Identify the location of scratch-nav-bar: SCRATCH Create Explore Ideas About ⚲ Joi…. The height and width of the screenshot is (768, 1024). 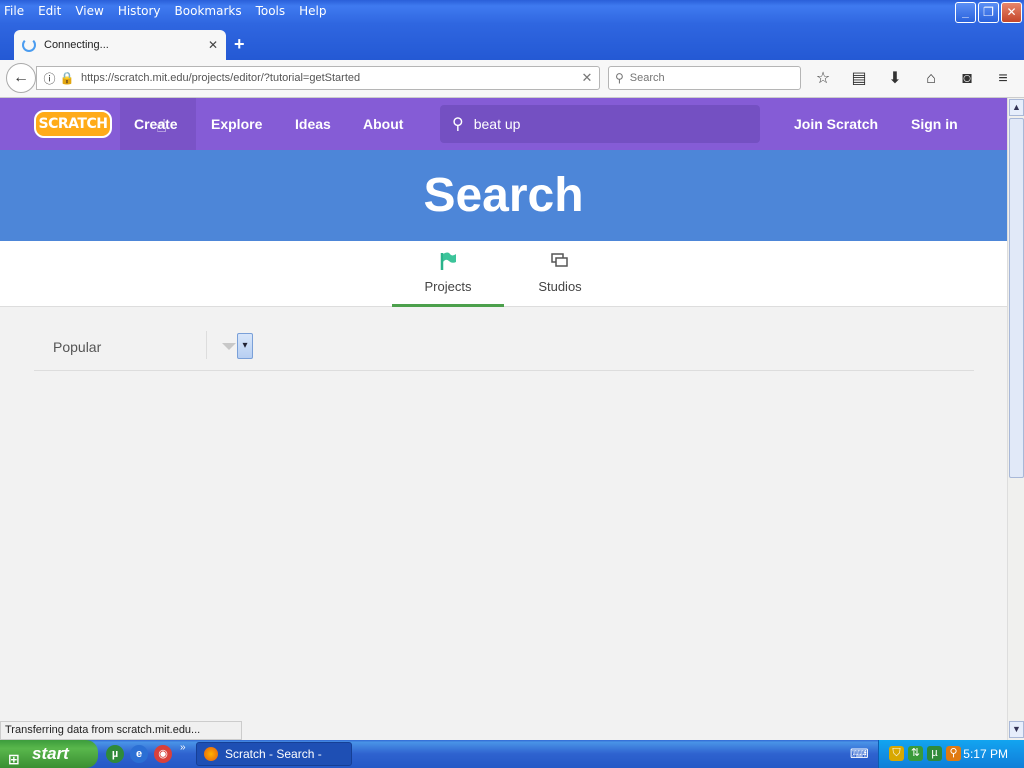
(503, 124).